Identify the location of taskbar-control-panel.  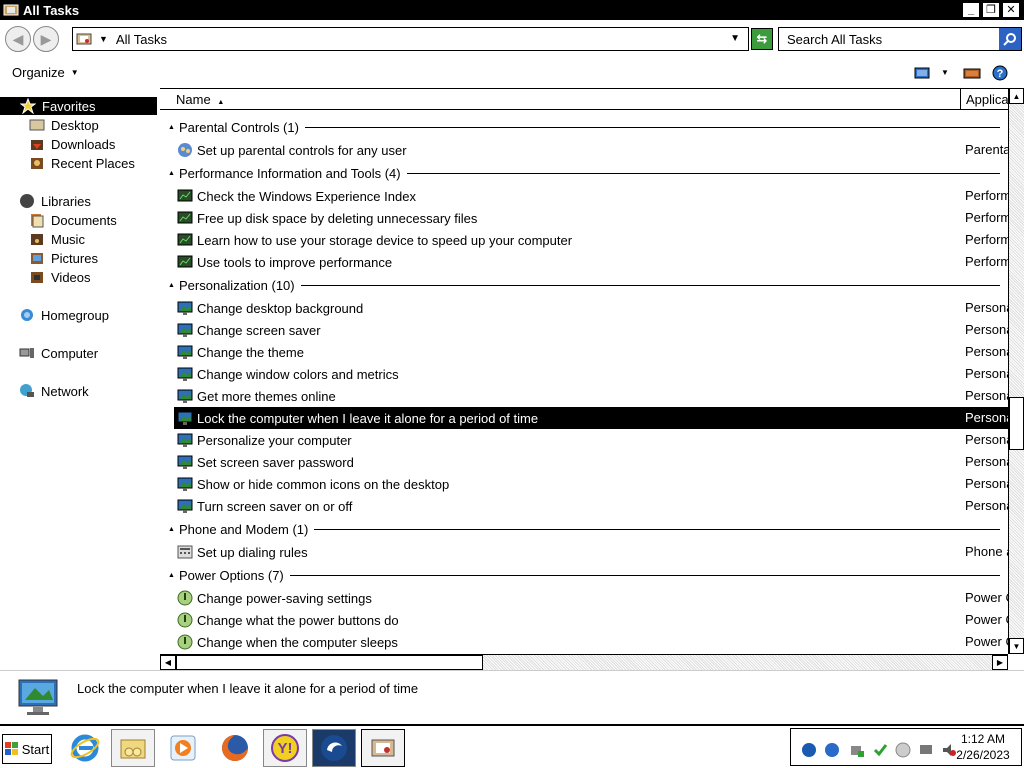
(383, 748).